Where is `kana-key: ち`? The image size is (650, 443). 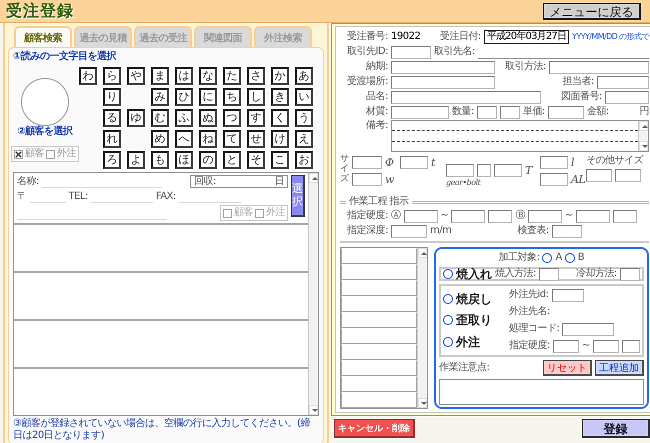
kana-key: ち is located at coordinates (232, 97).